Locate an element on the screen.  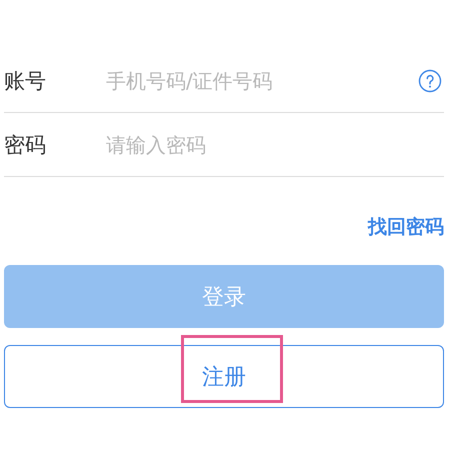
input-field: 请输入密码 is located at coordinates (274, 145).